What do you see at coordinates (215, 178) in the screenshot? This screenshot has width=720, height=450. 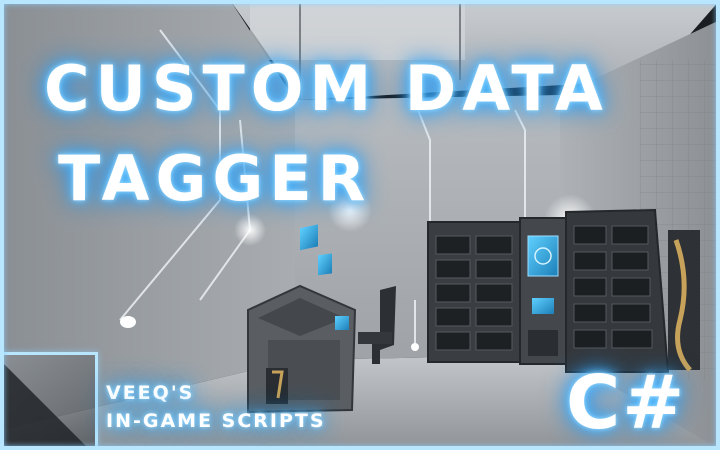 I see `title-line-2: TAGGER` at bounding box center [215, 178].